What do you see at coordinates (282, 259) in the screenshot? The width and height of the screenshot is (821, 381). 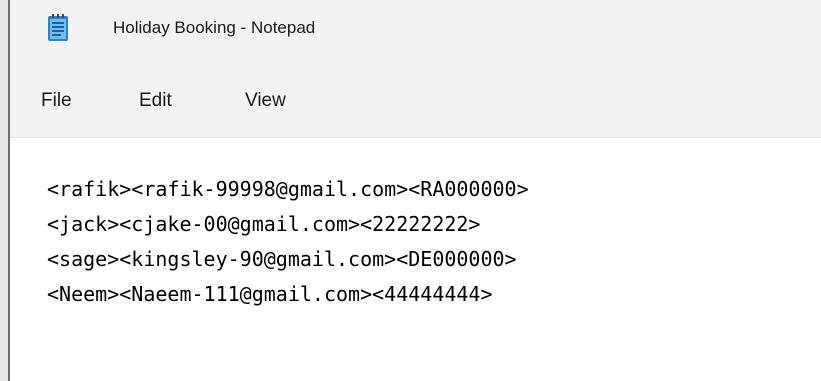 I see `text-line: <sage><kingsley-90@gmail.com><DE000000>` at bounding box center [282, 259].